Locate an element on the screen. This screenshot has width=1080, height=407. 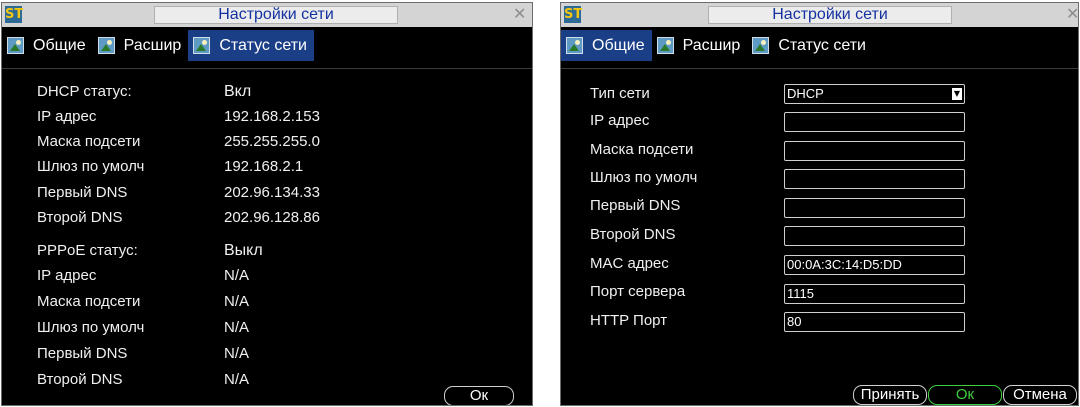
gateway-value: 192.168.2.1 is located at coordinates (264, 166).